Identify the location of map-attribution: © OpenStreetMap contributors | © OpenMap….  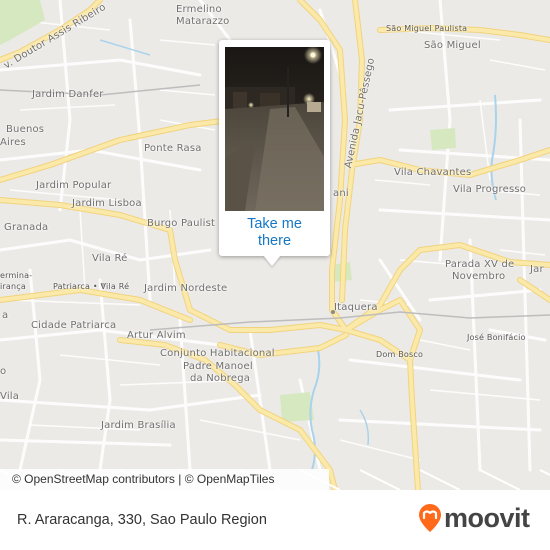
(164, 479).